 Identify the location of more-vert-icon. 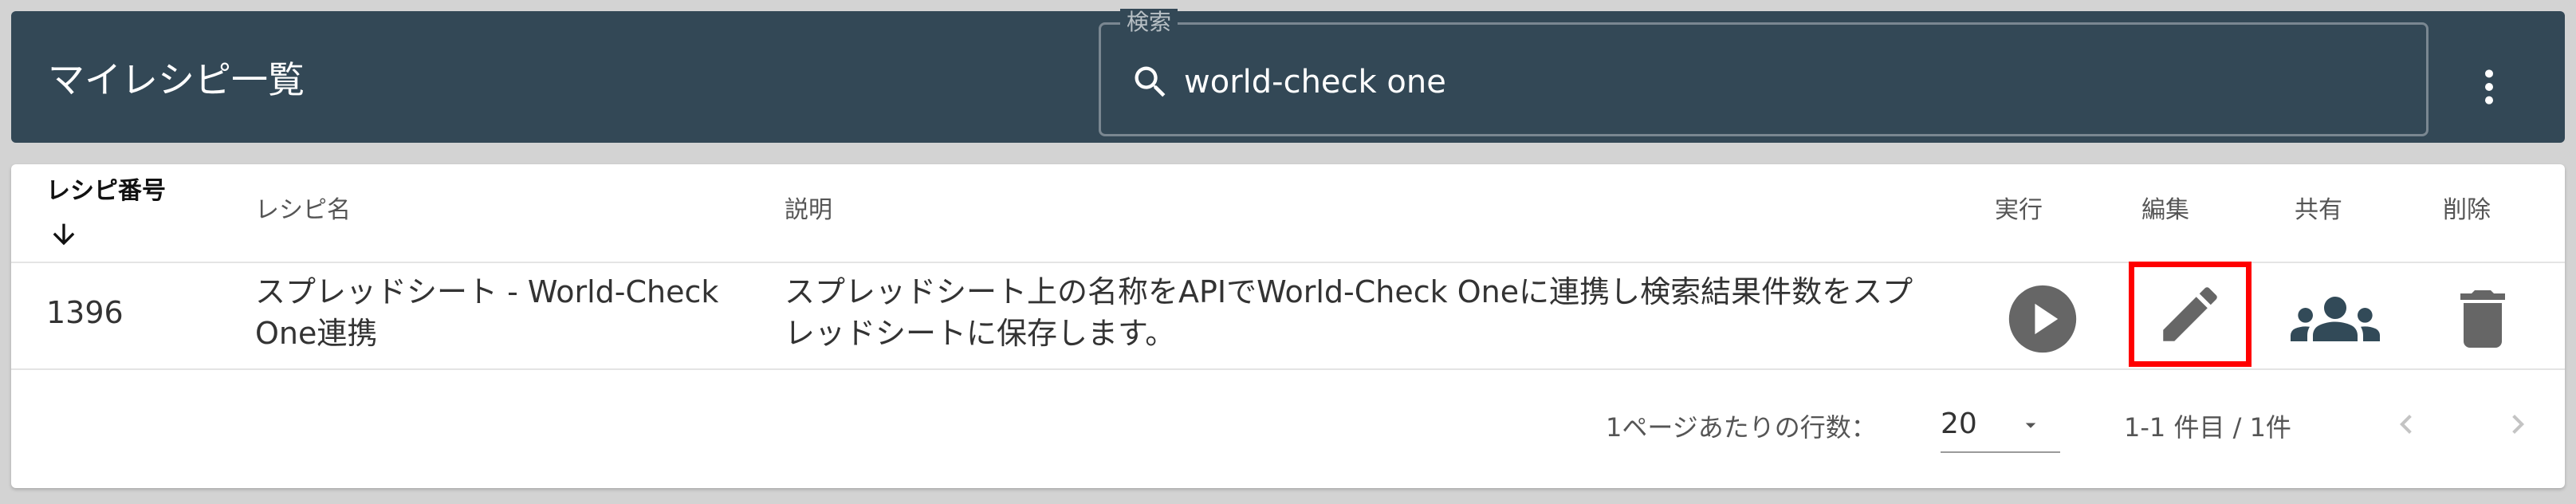
(2489, 86).